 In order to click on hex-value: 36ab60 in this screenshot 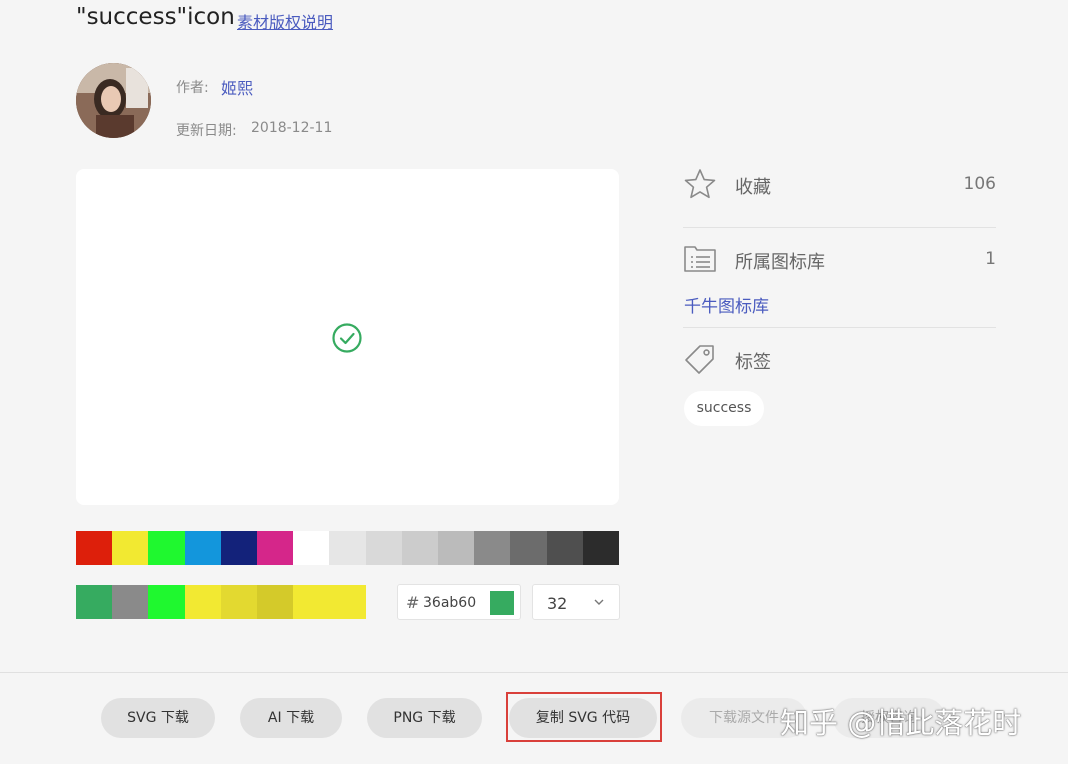, I will do `click(450, 603)`.